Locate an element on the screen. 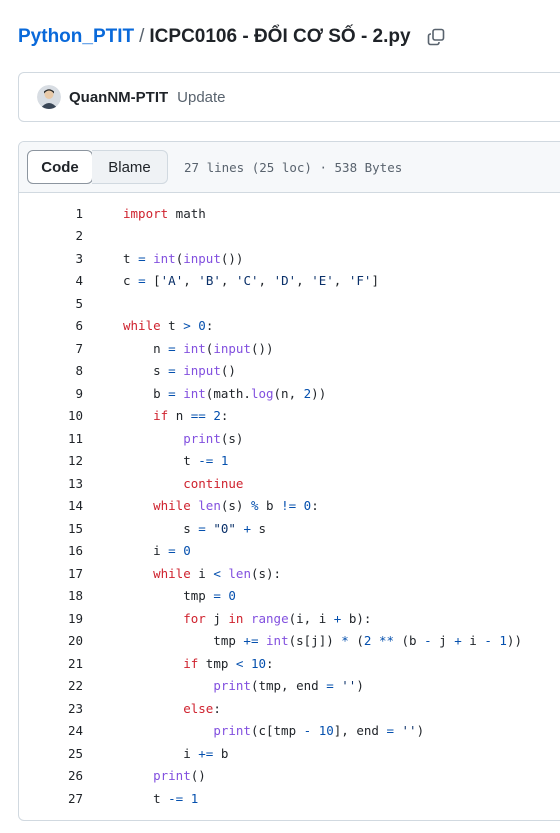 Image resolution: width=560 pixels, height=833 pixels. commit-author-link: QuanNM-PTIT is located at coordinates (118, 97).